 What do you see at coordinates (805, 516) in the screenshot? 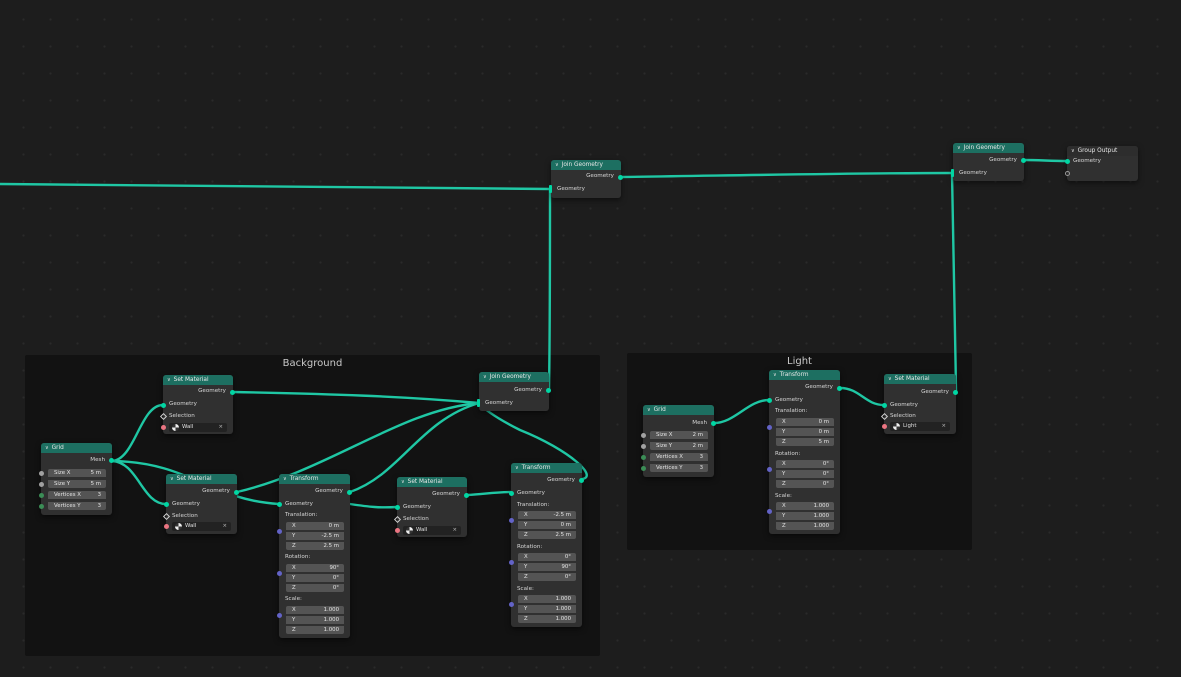
I see `scale-y-field: Y 1.000` at bounding box center [805, 516].